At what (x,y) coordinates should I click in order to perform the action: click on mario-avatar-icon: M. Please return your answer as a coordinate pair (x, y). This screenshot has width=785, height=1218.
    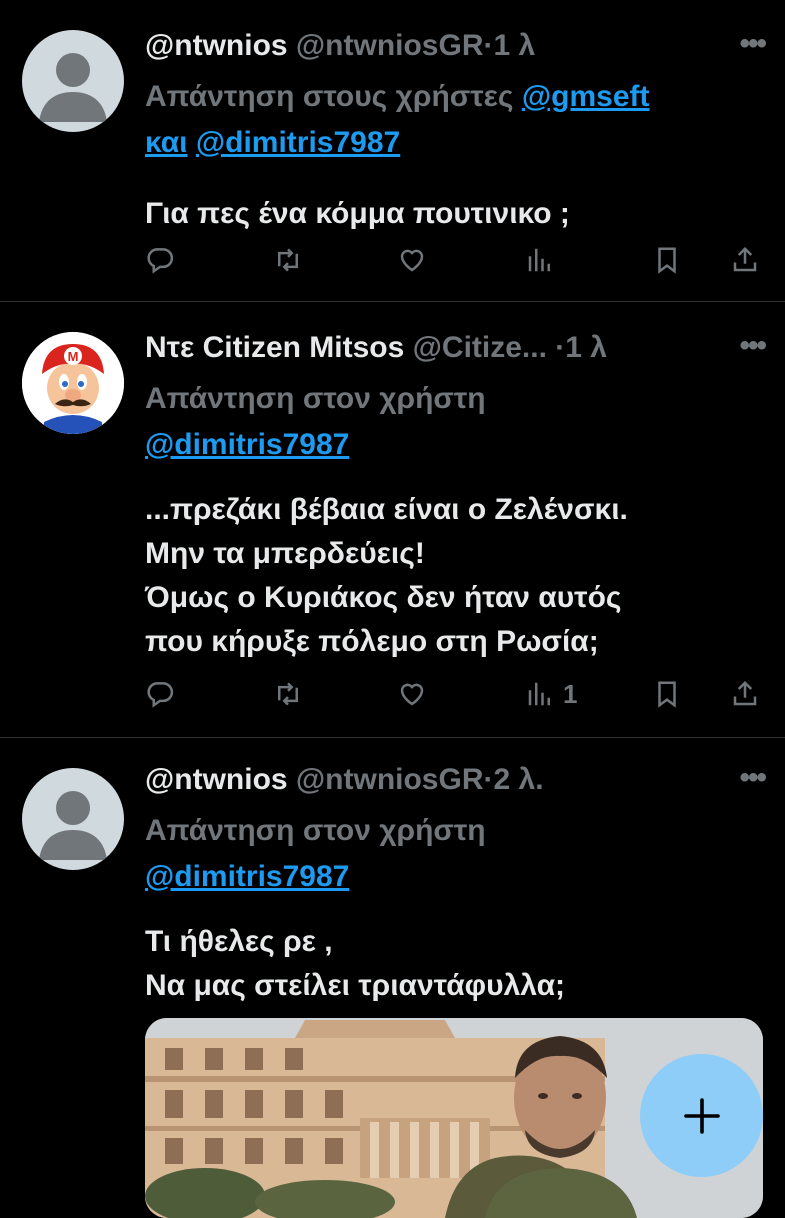
    Looking at the image, I should click on (73, 383).